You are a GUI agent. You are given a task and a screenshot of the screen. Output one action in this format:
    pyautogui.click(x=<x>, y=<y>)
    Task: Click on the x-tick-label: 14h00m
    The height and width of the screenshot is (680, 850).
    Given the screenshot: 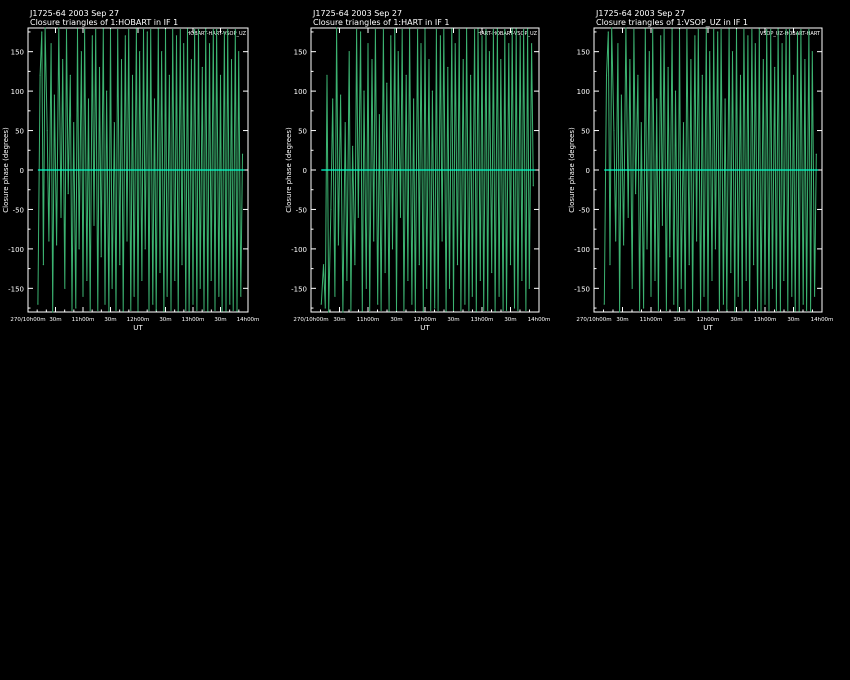 What is the action you would take?
    pyautogui.click(x=248, y=320)
    